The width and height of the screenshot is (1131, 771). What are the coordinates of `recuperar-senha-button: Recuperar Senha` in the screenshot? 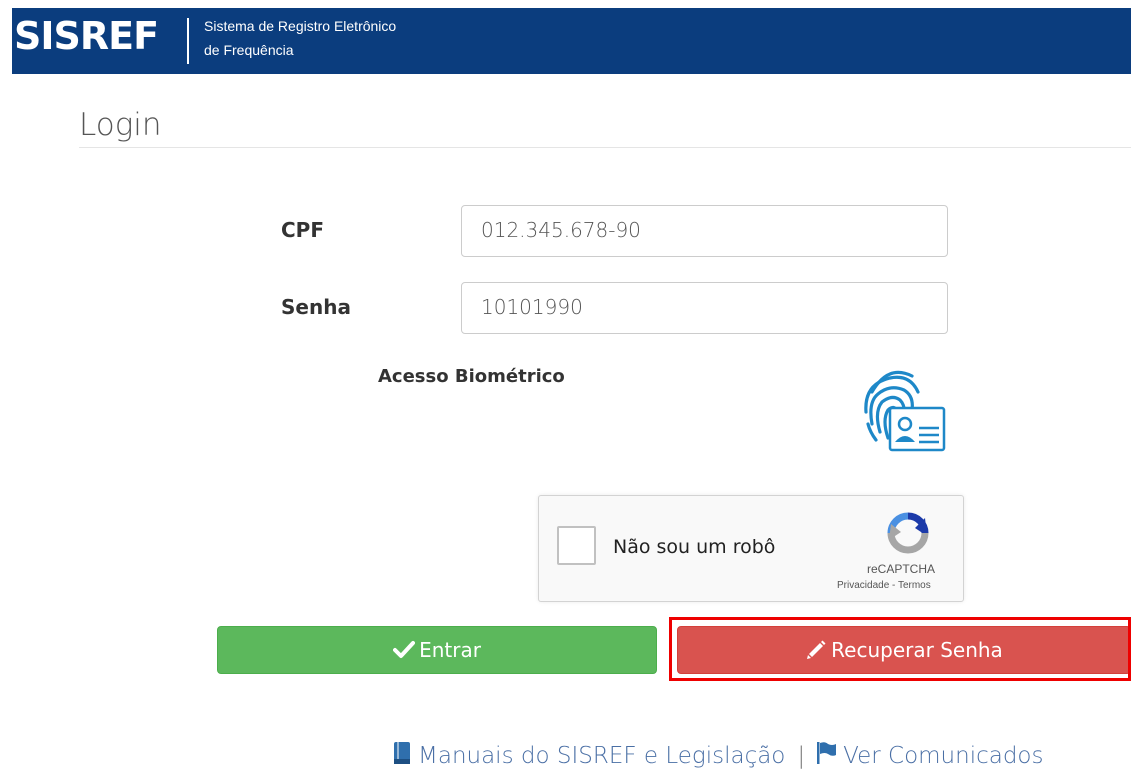 It's located at (904, 650).